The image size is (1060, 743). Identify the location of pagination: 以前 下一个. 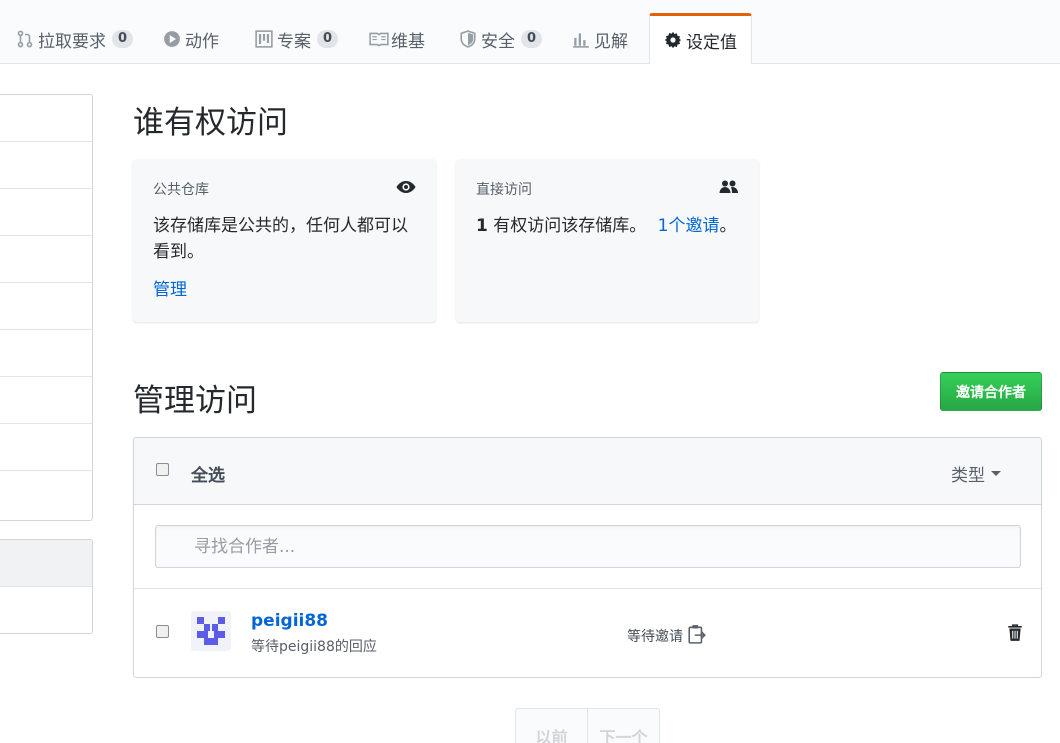
(587, 725).